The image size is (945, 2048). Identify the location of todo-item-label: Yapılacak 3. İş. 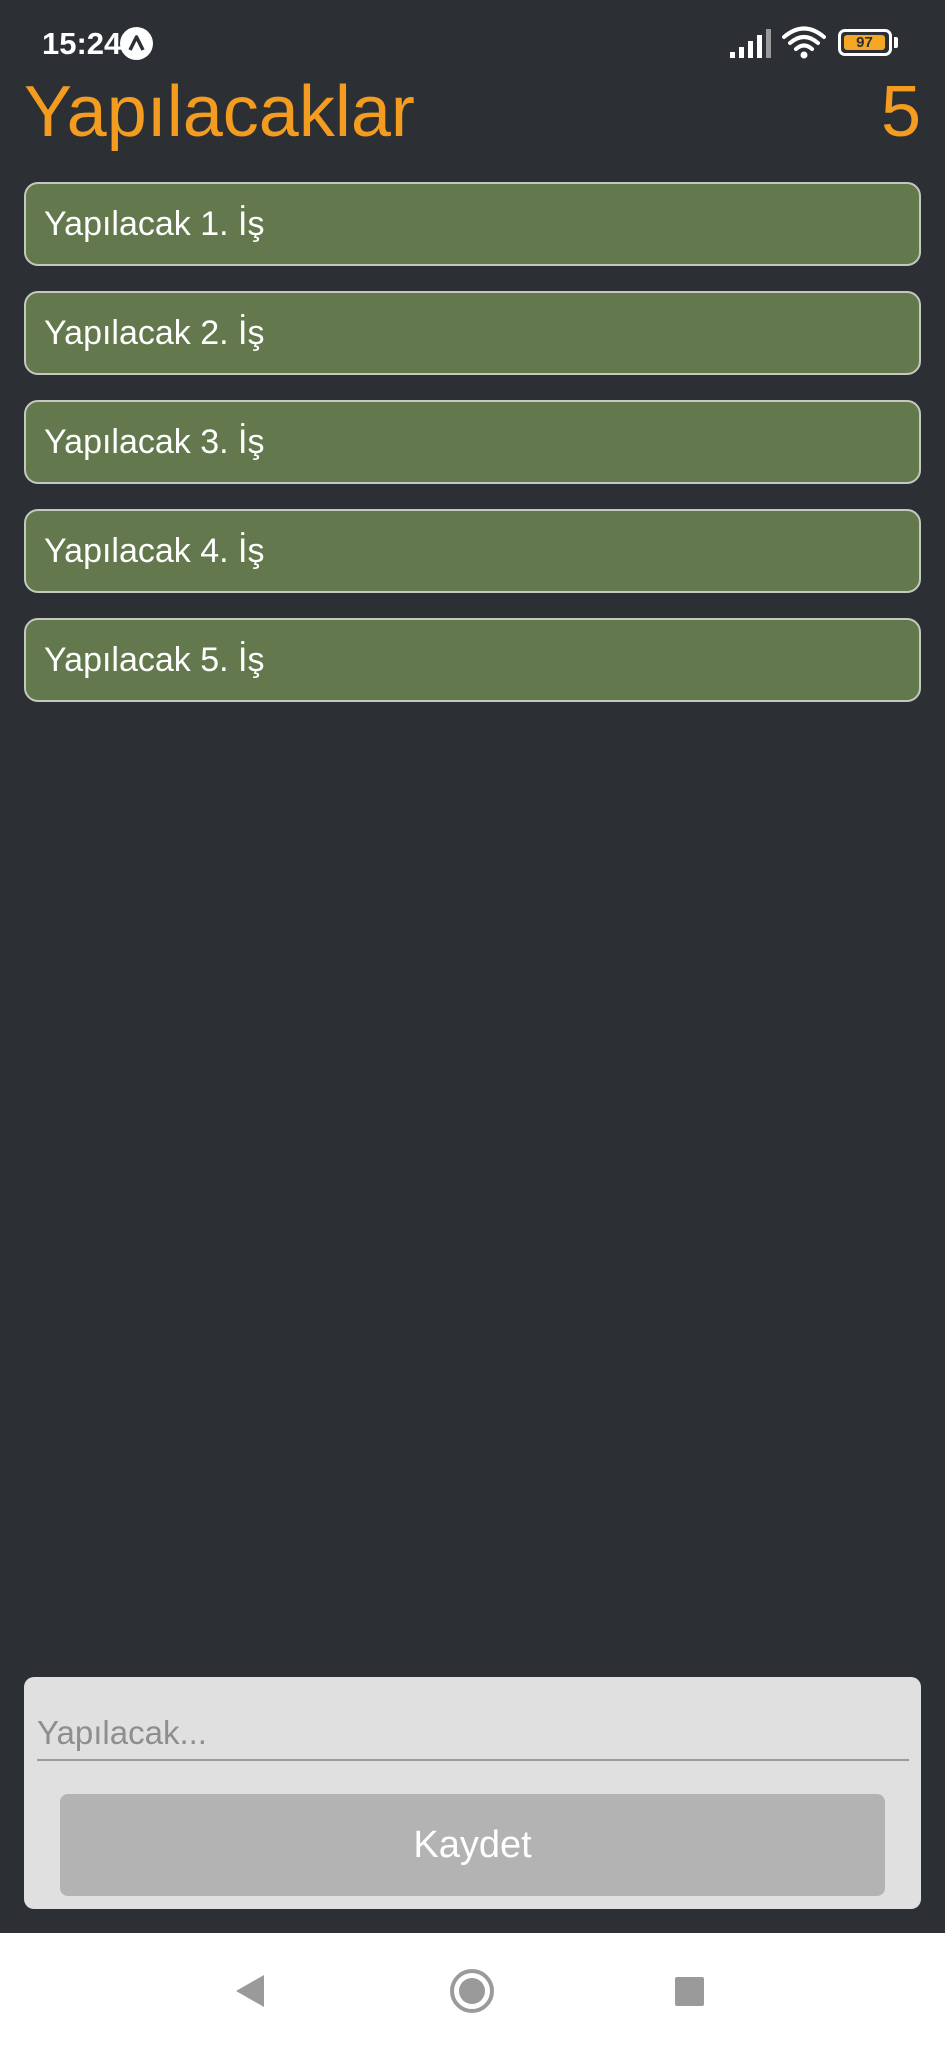
(154, 441).